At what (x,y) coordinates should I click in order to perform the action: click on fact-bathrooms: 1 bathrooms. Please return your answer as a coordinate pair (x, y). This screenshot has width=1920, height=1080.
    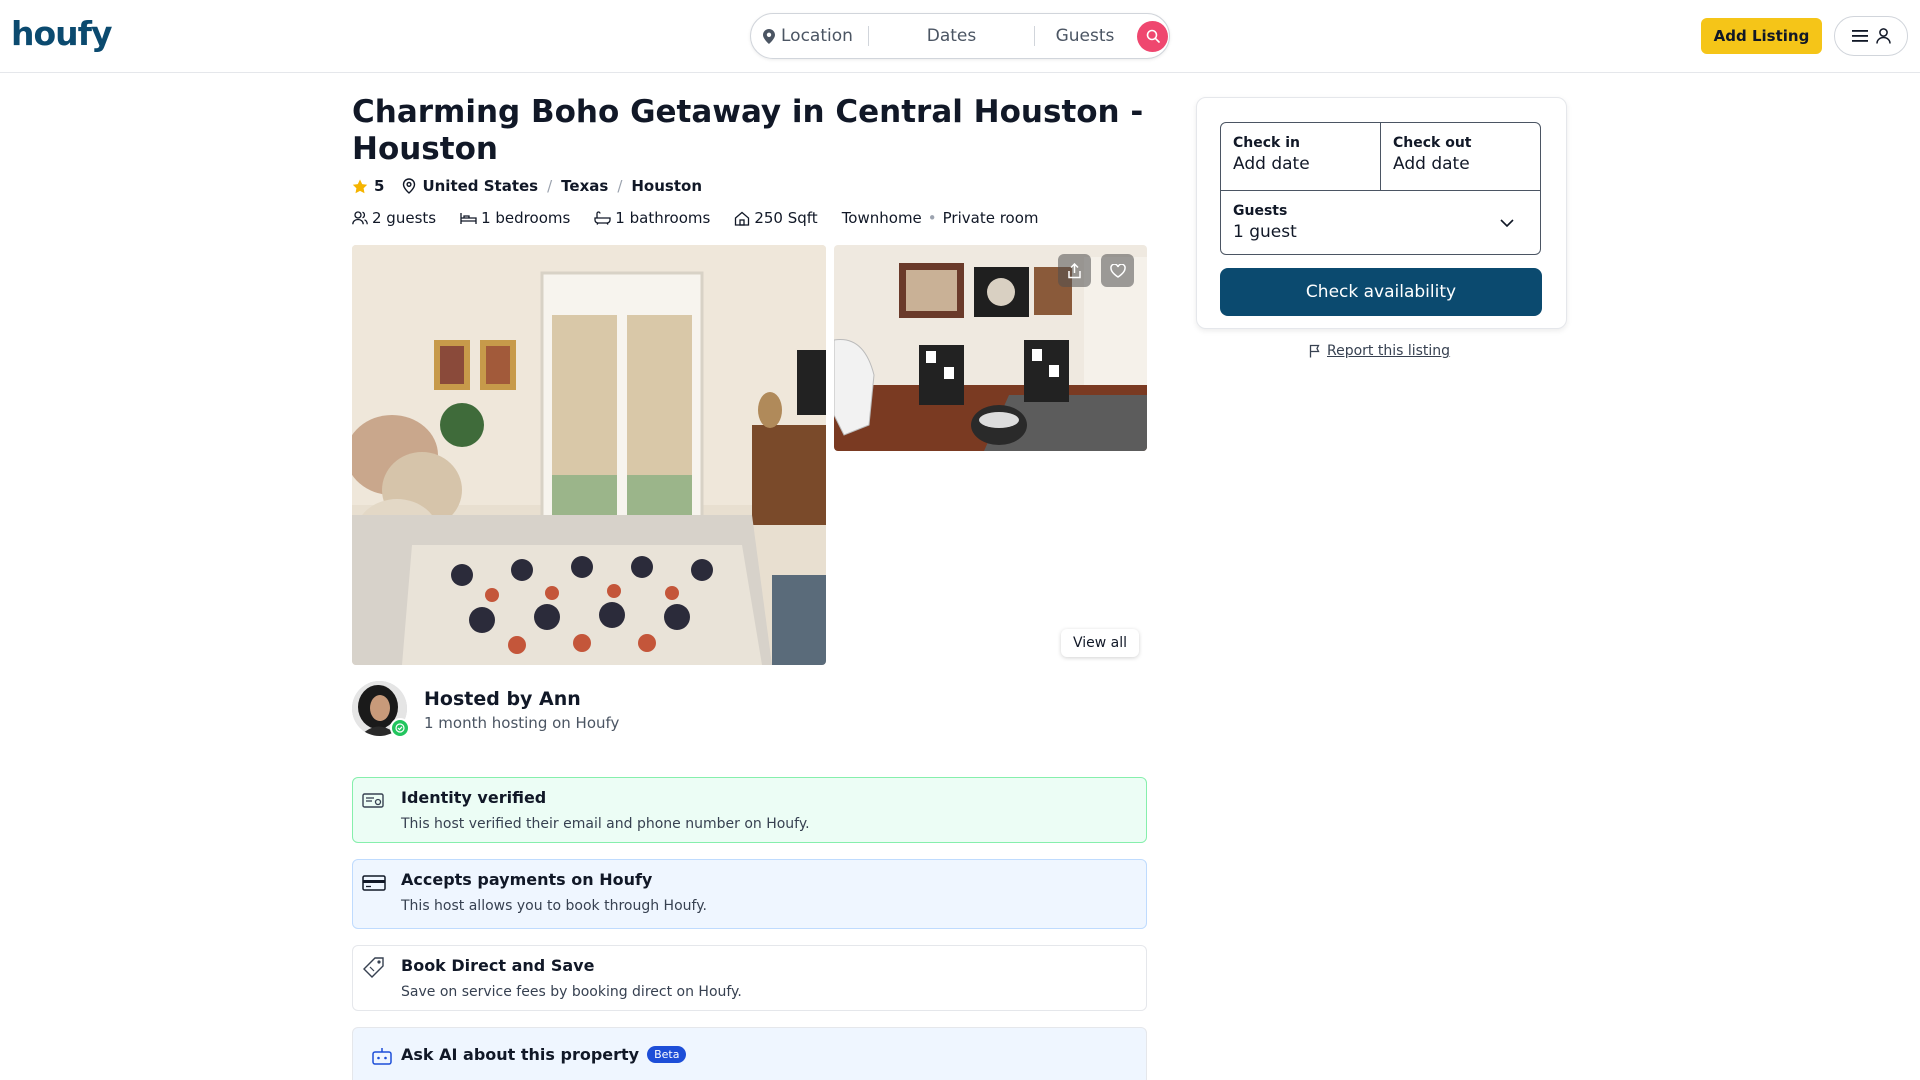
    Looking at the image, I should click on (652, 218).